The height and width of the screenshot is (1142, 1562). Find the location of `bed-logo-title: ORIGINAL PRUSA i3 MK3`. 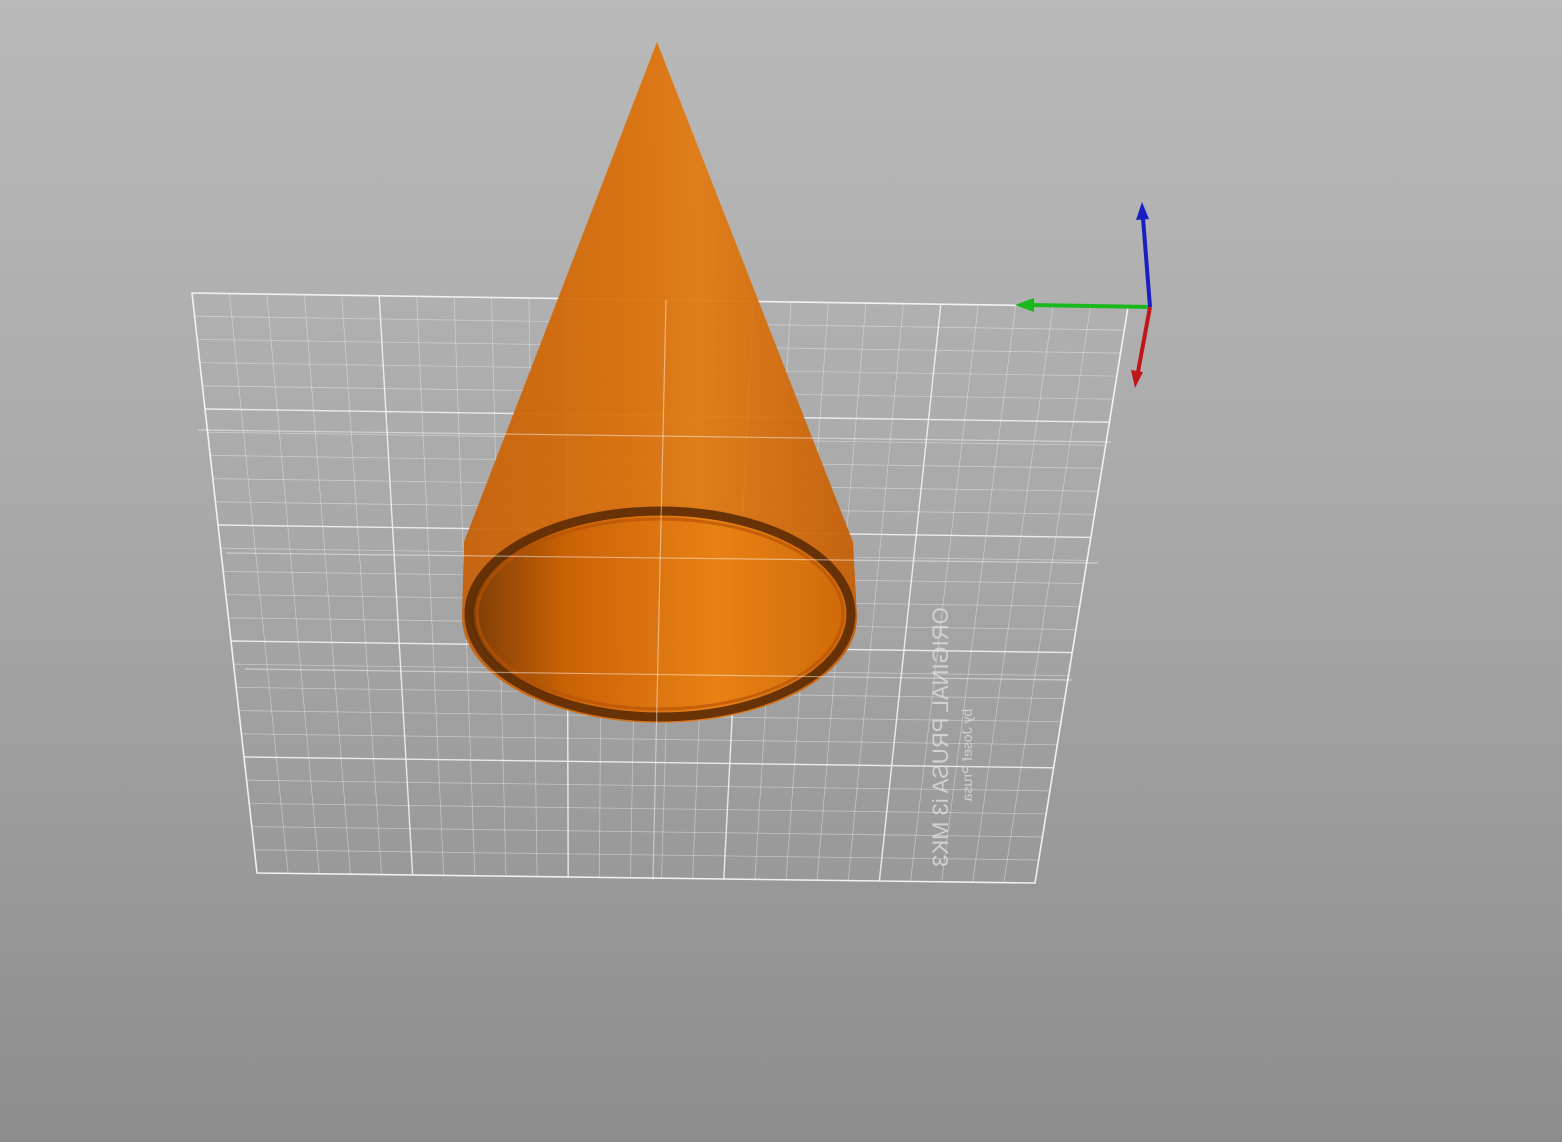

bed-logo-title: ORIGINAL PRUSA i3 MK3 is located at coordinates (940, 737).